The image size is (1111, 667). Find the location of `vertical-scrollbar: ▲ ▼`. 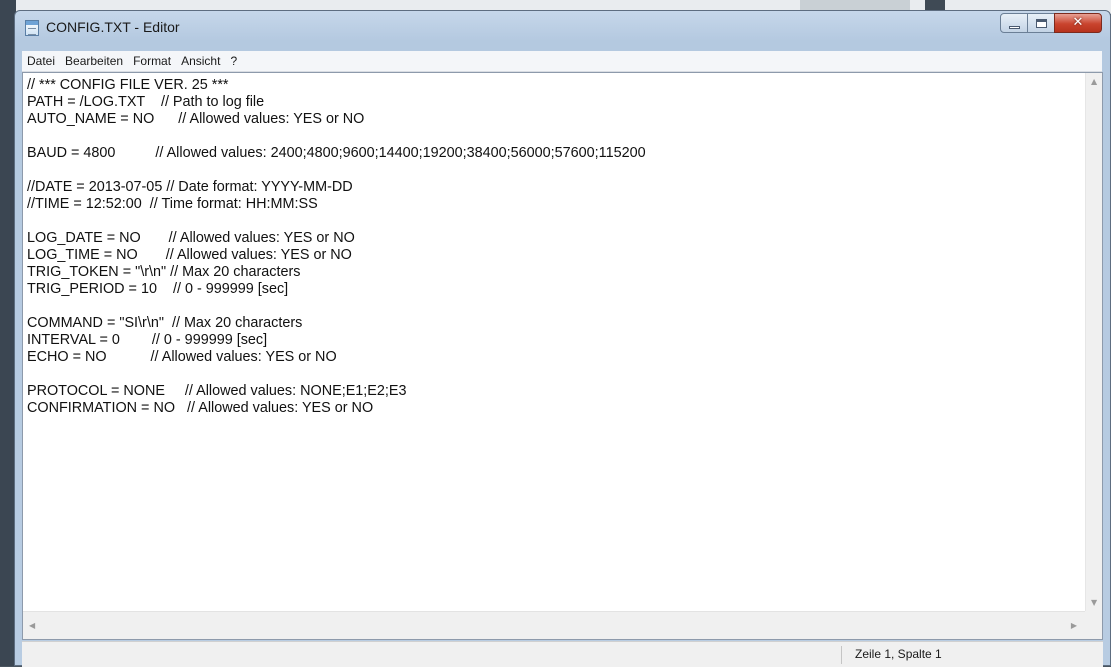

vertical-scrollbar: ▲ ▼ is located at coordinates (1093, 342).